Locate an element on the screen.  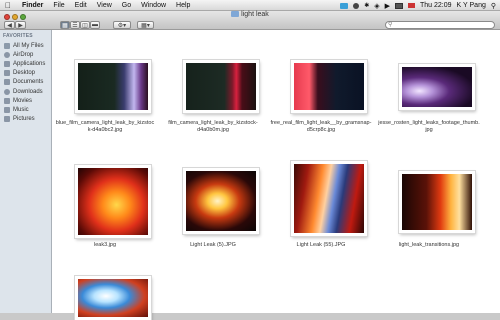
back-button: ◀ is located at coordinates (9, 25).